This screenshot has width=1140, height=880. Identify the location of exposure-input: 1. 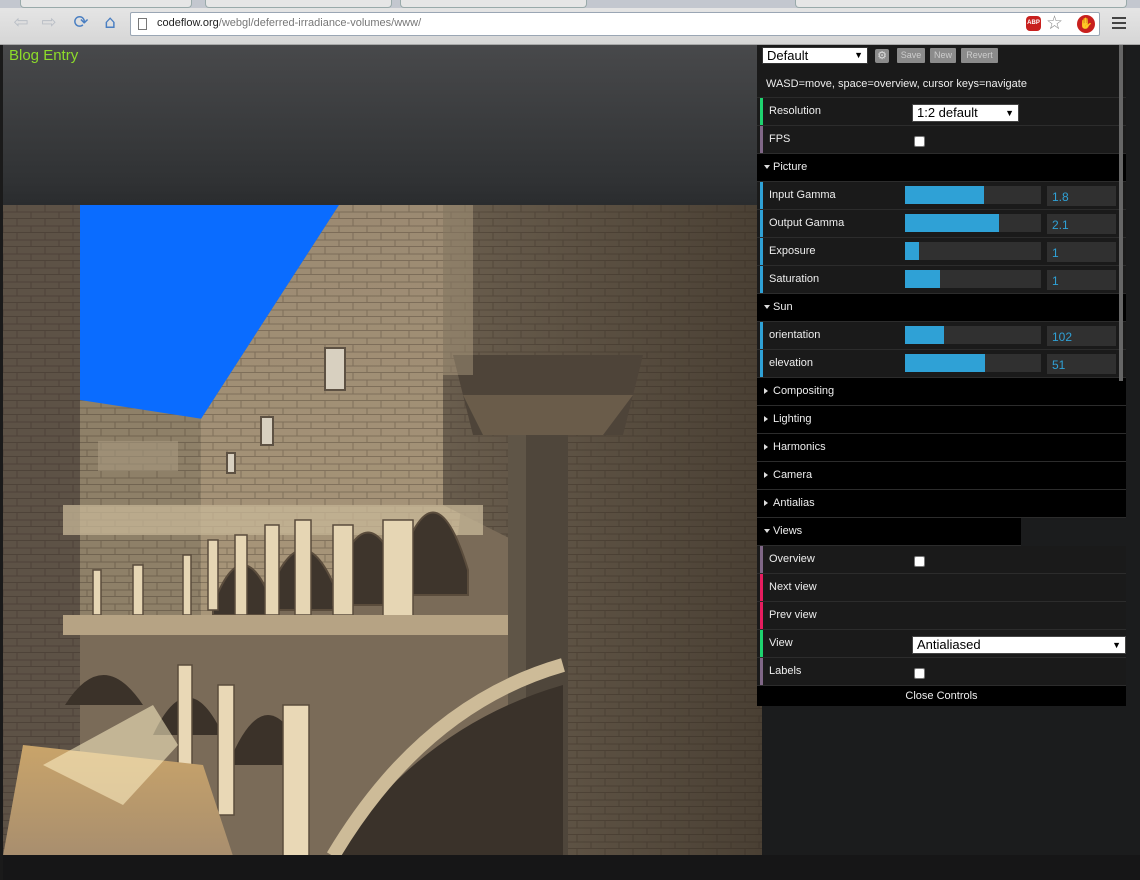
(1081, 252).